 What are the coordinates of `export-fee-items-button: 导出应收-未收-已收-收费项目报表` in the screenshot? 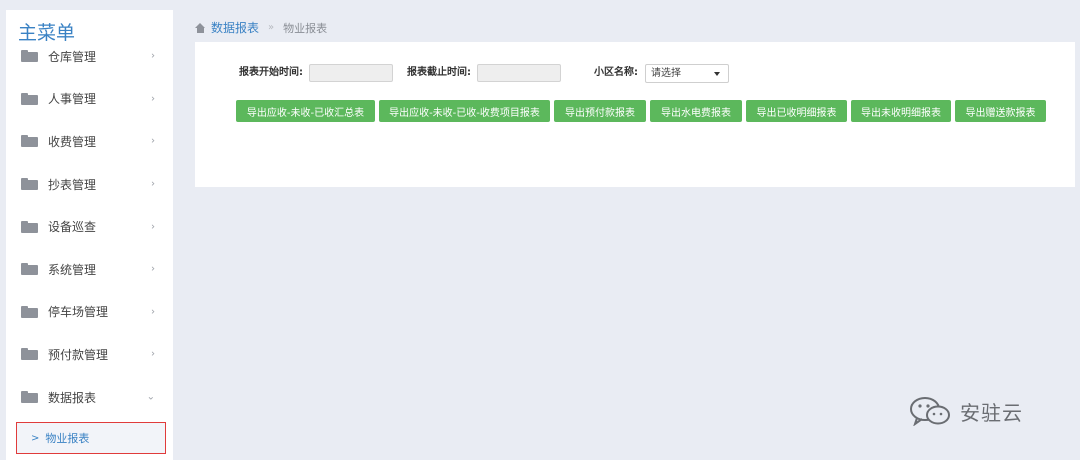 It's located at (464, 111).